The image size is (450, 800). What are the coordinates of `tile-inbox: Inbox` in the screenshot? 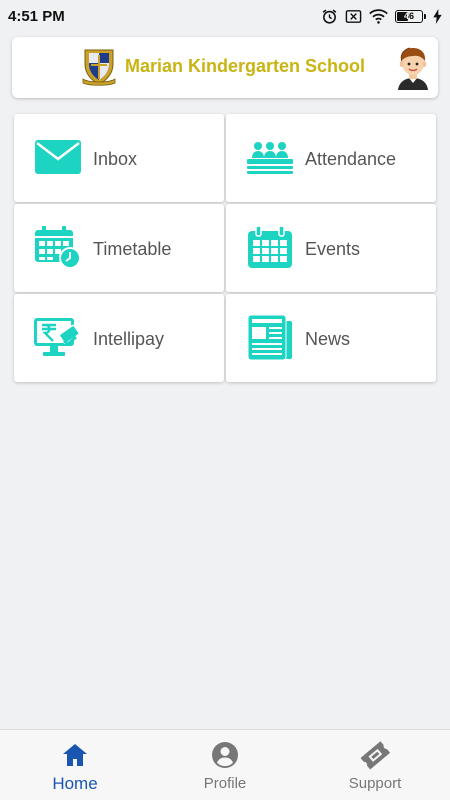 It's located at (119, 158).